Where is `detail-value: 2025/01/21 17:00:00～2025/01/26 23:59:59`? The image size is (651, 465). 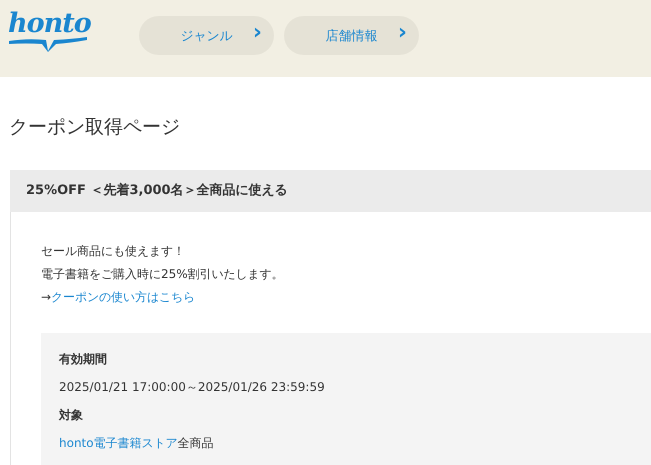
detail-value: 2025/01/21 17:00:00～2025/01/26 23:59:59 is located at coordinates (192, 387).